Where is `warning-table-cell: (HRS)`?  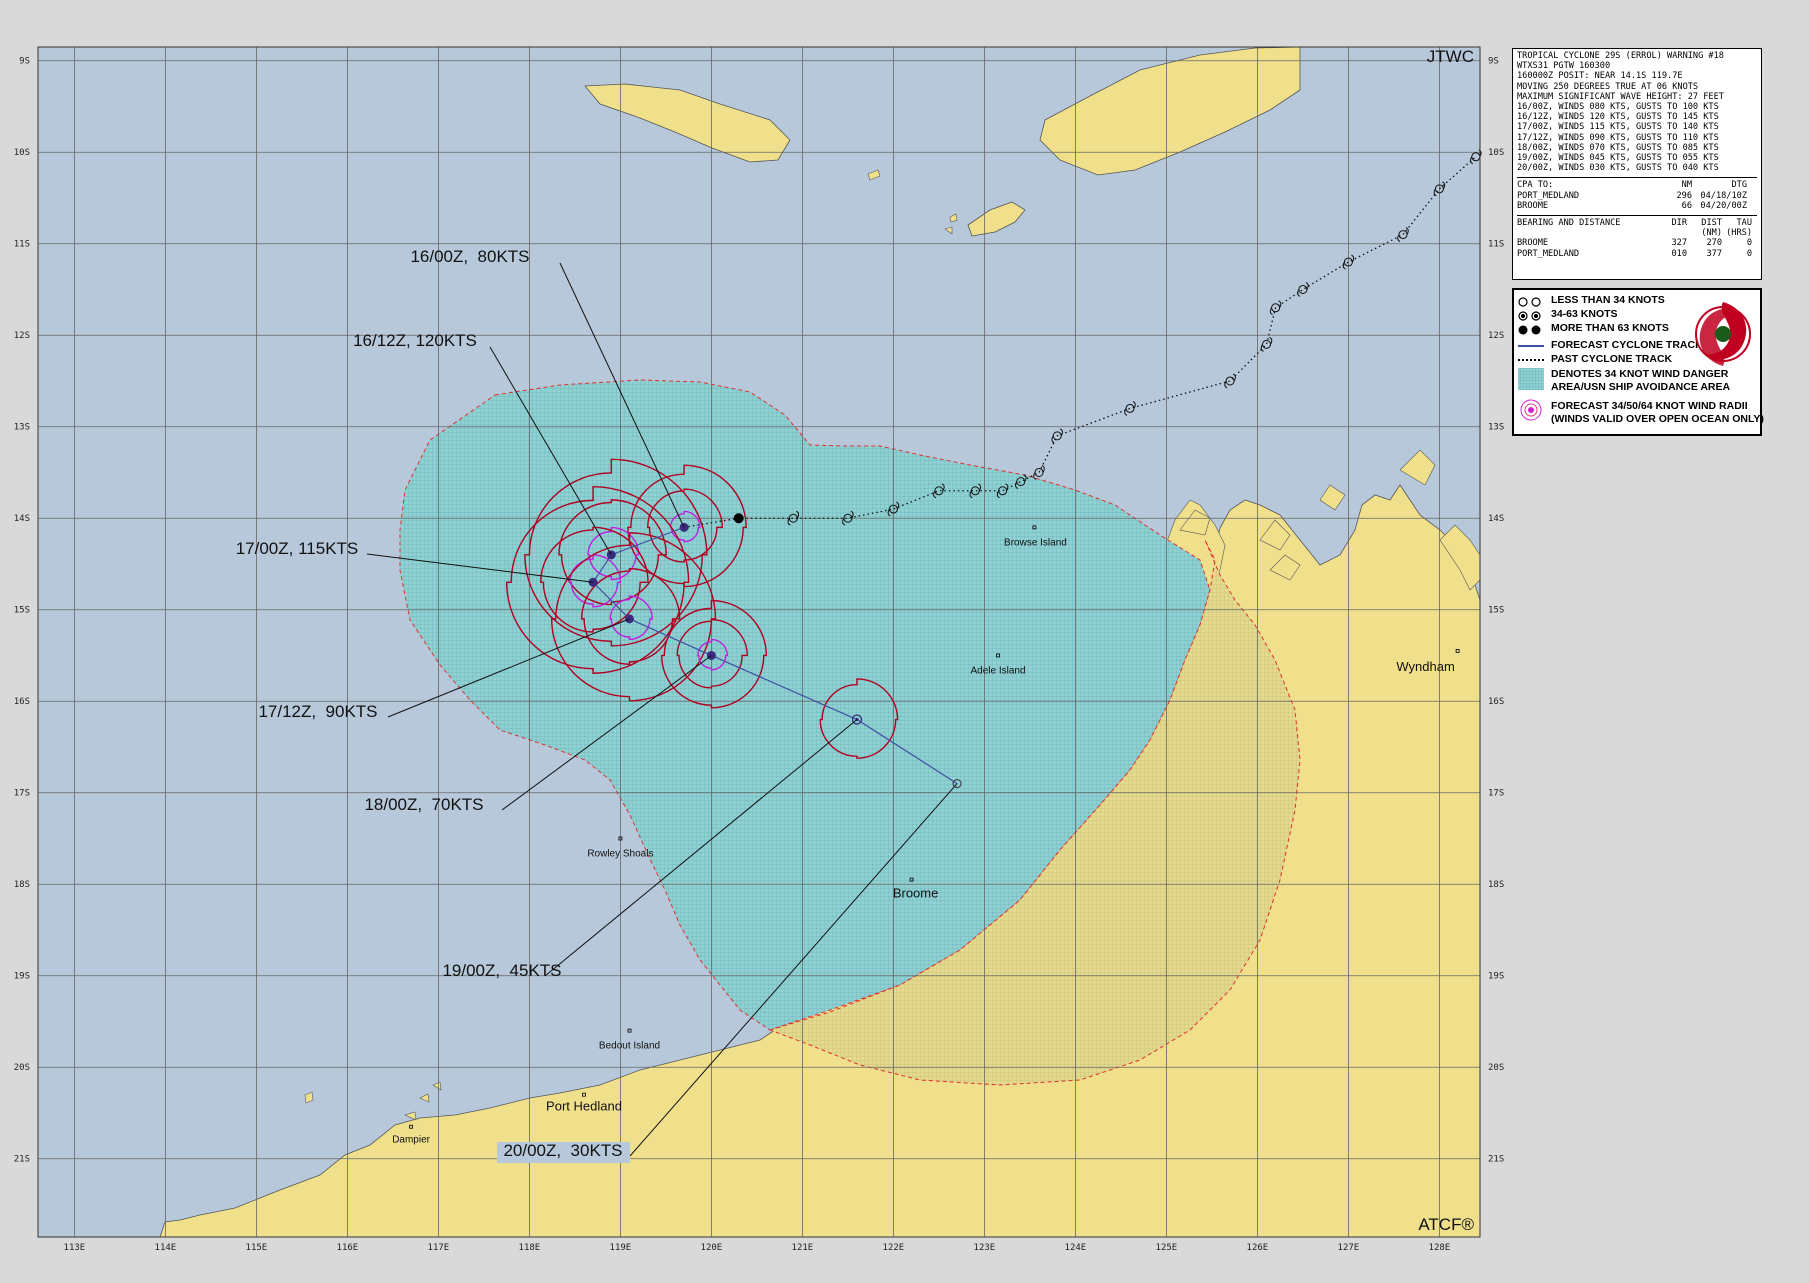
warning-table-cell: (HRS) is located at coordinates (1739, 233).